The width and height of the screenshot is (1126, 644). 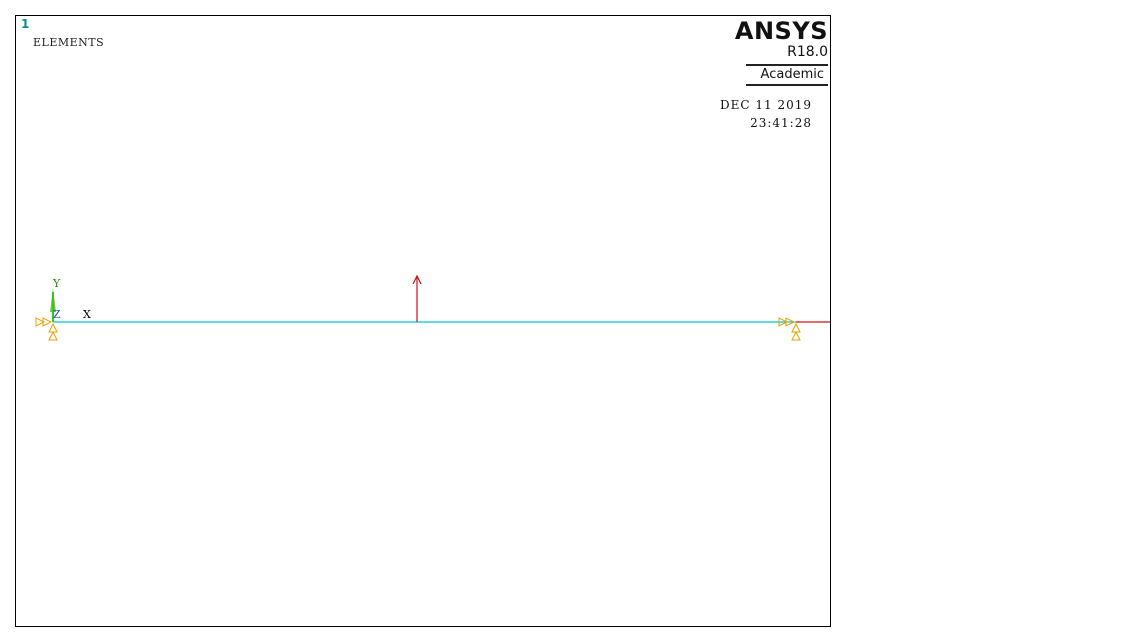 What do you see at coordinates (417, 298) in the screenshot?
I see `force-arrow-vertical` at bounding box center [417, 298].